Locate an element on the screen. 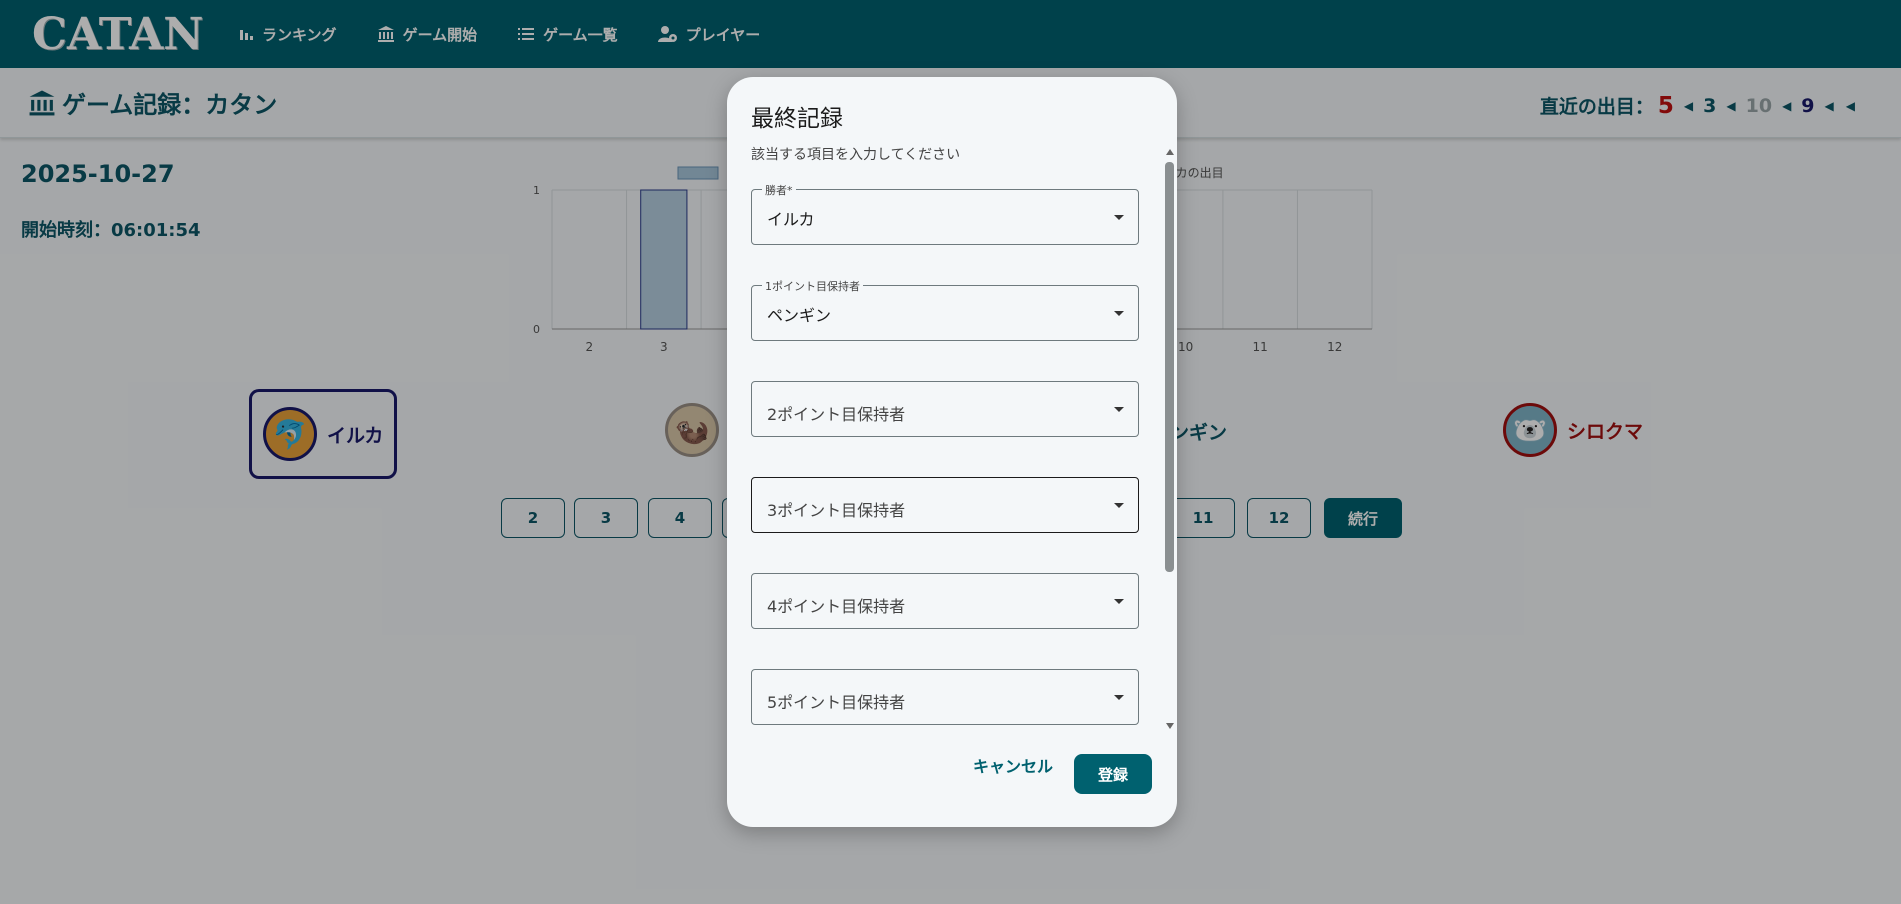 The width and height of the screenshot is (1901, 904). field-placeholder: 4ポイント目保持者 is located at coordinates (836, 606).